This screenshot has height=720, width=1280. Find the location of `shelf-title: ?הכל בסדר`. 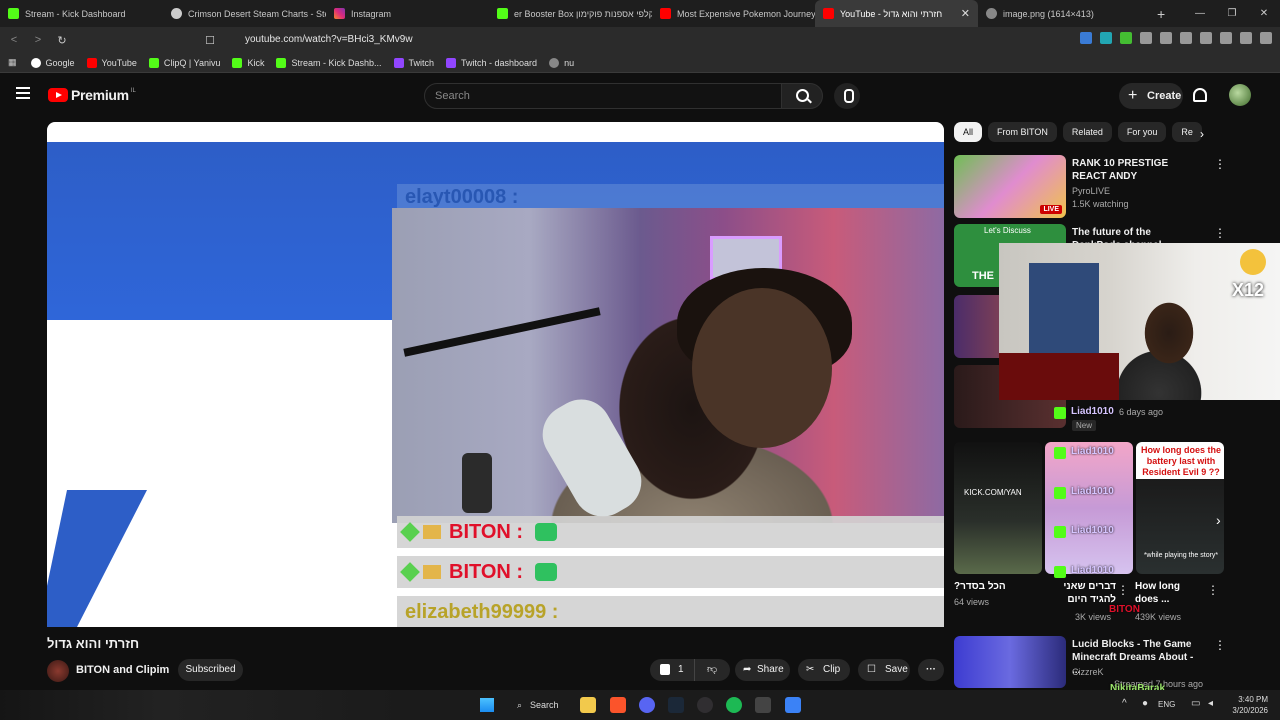

shelf-title: ?הכל בסדר is located at coordinates (980, 586).